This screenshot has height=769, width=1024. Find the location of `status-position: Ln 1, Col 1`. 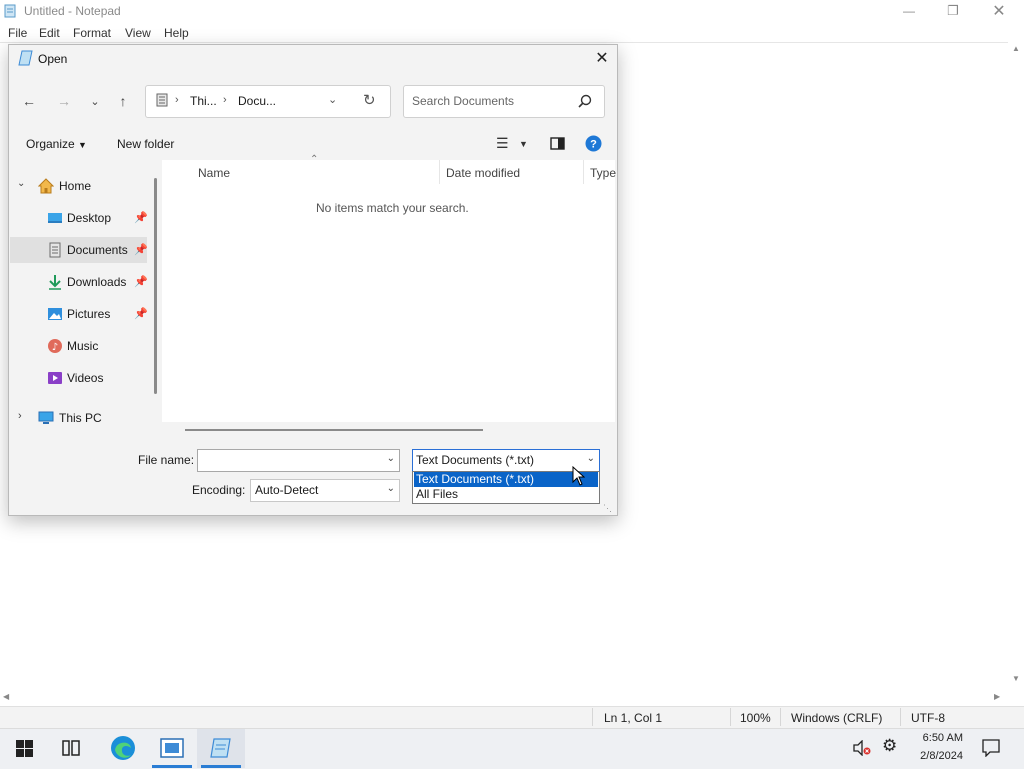

status-position: Ln 1, Col 1 is located at coordinates (633, 718).